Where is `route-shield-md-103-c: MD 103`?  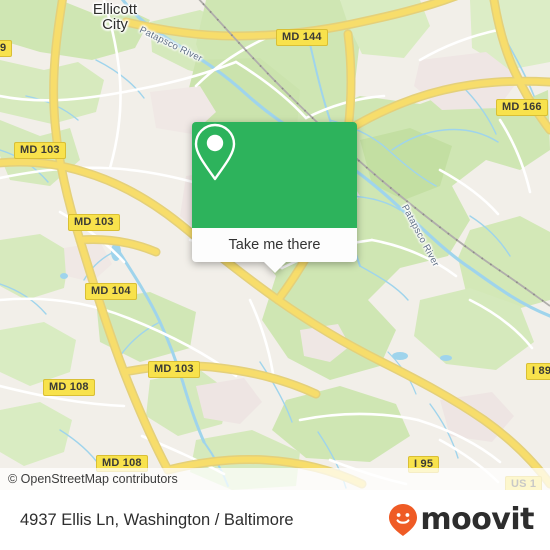
route-shield-md-103-c: MD 103 is located at coordinates (174, 369).